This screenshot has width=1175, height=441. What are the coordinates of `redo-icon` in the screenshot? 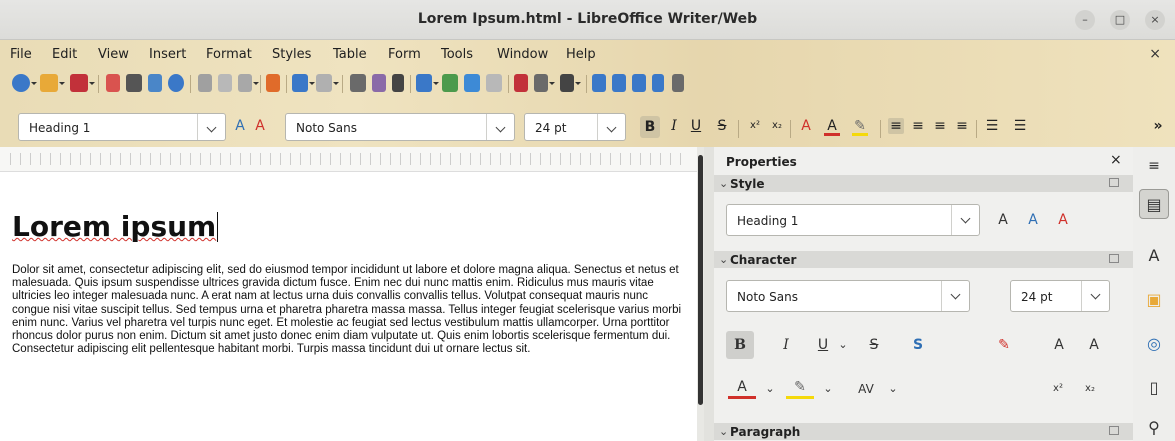 It's located at (327, 83).